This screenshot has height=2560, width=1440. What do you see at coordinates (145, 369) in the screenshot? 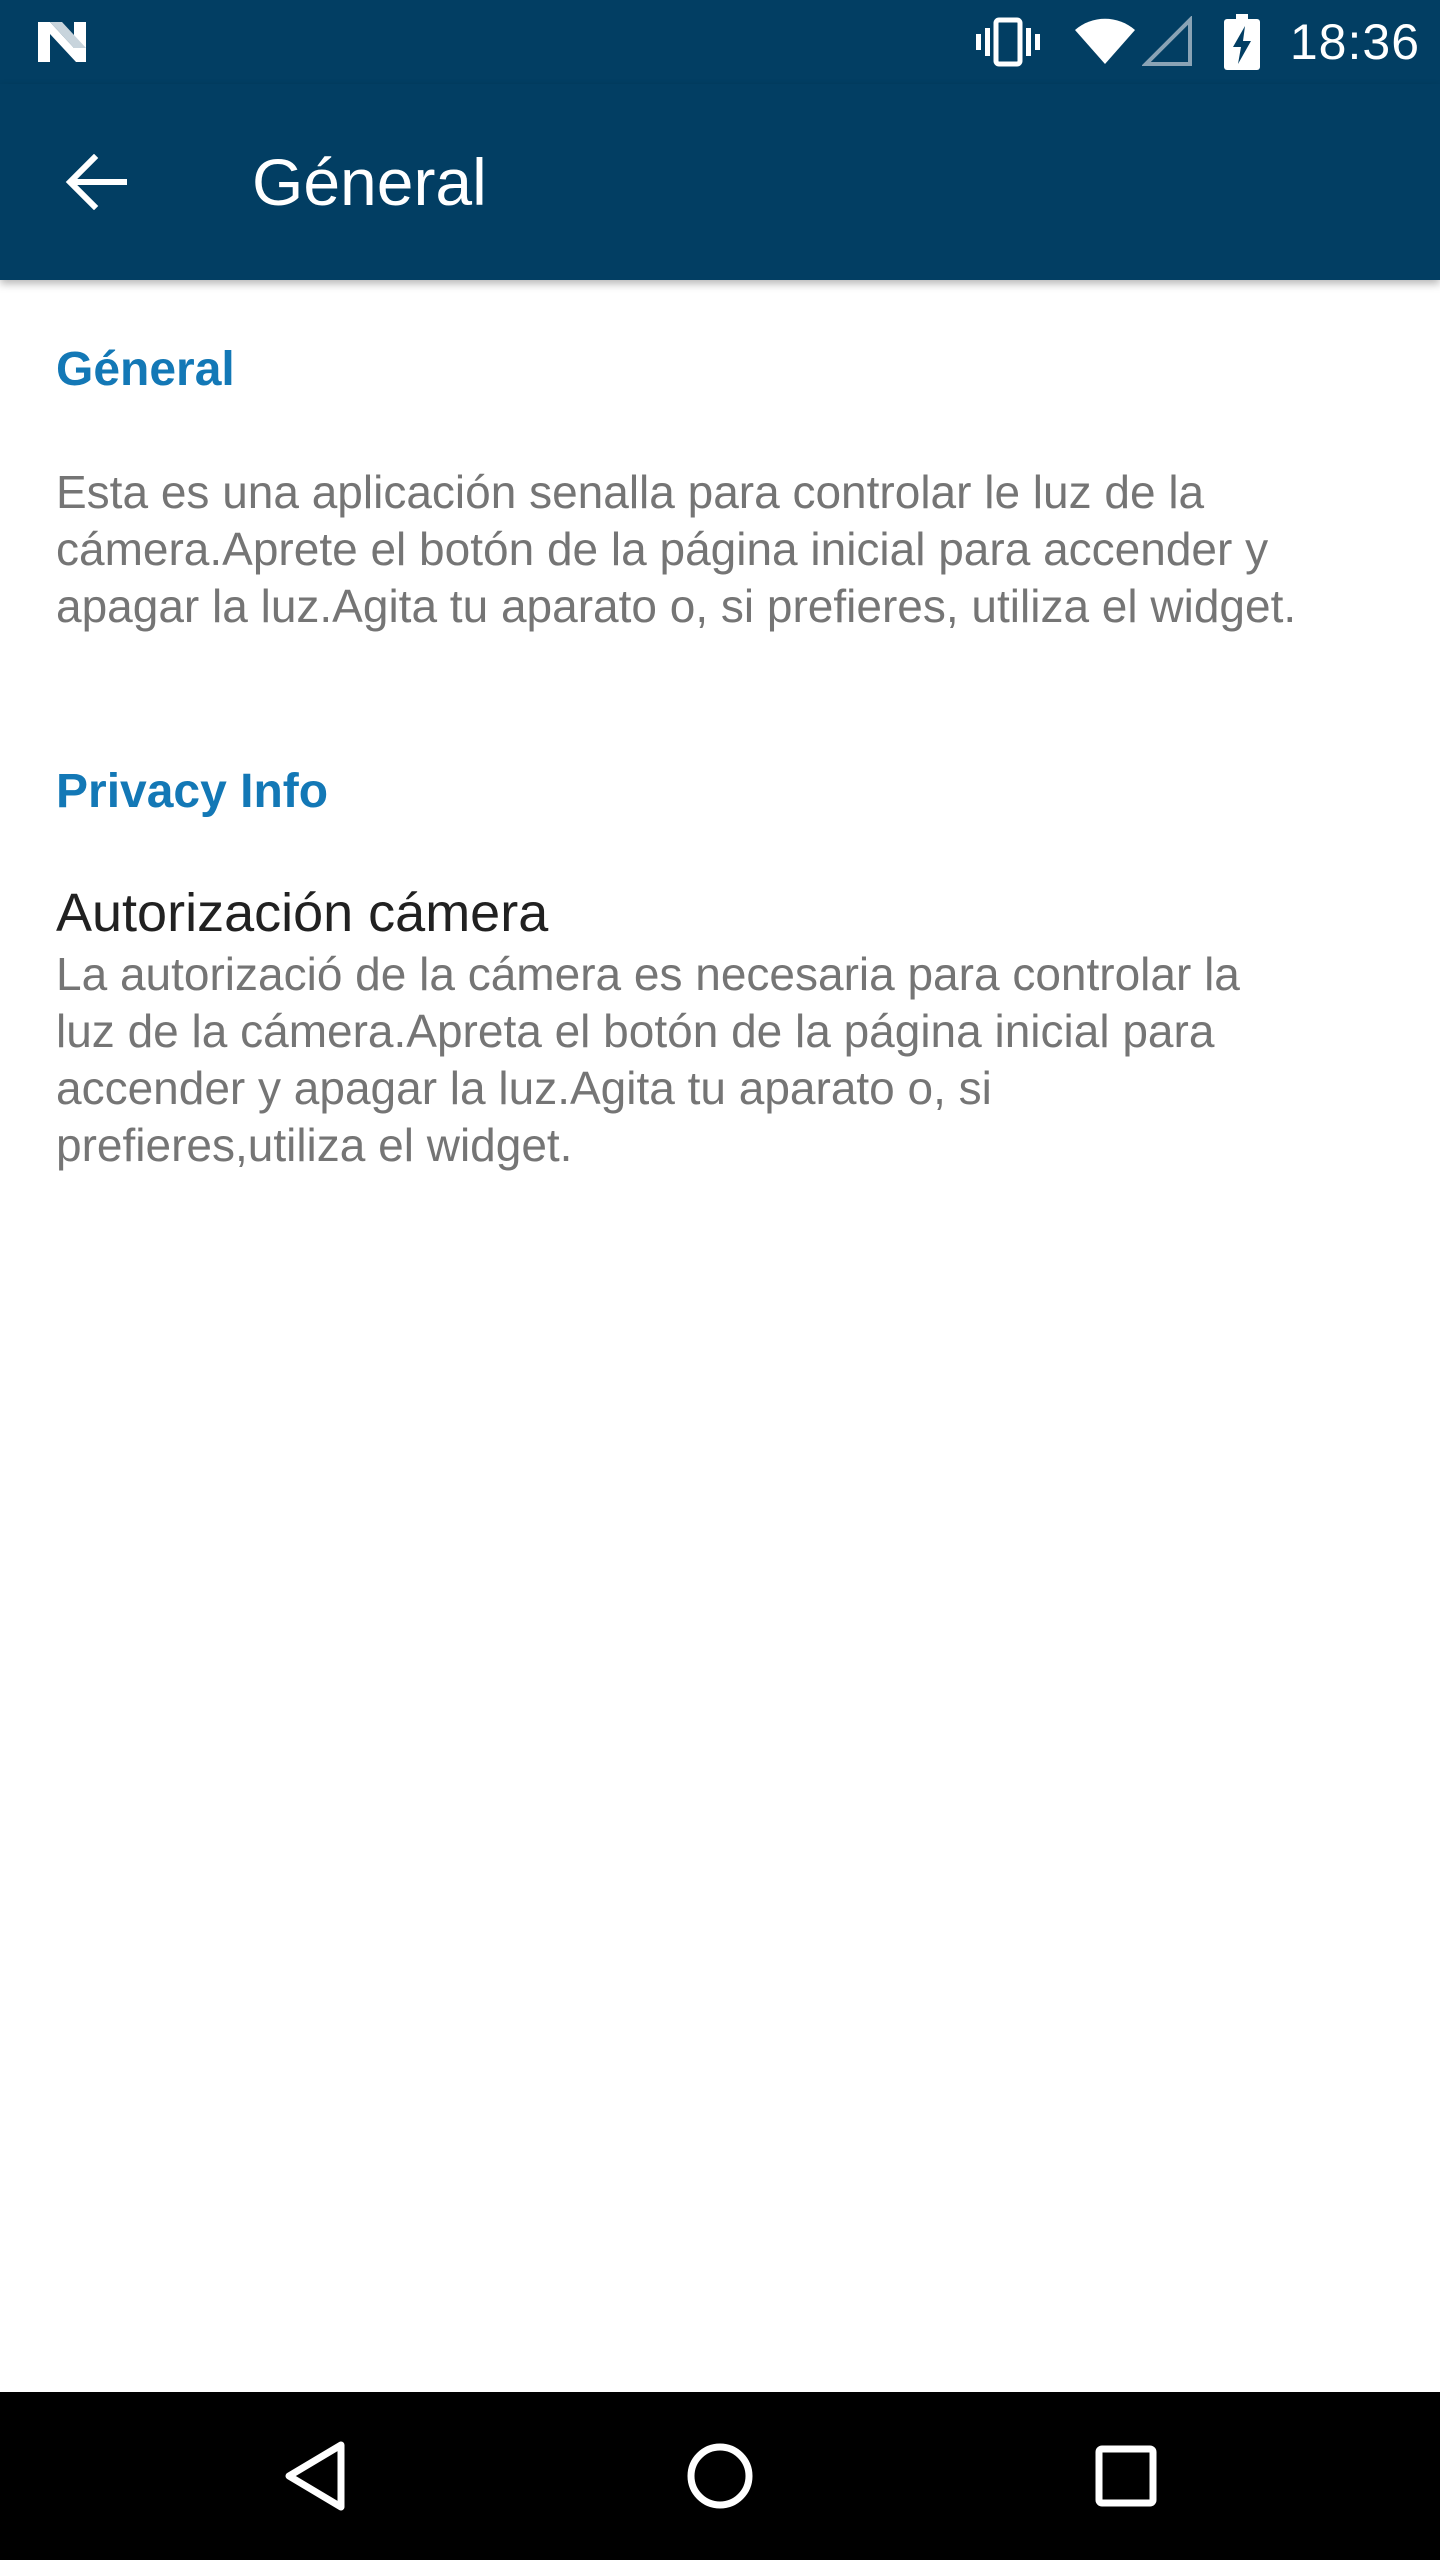
I see `category-header-general: Géneral` at bounding box center [145, 369].